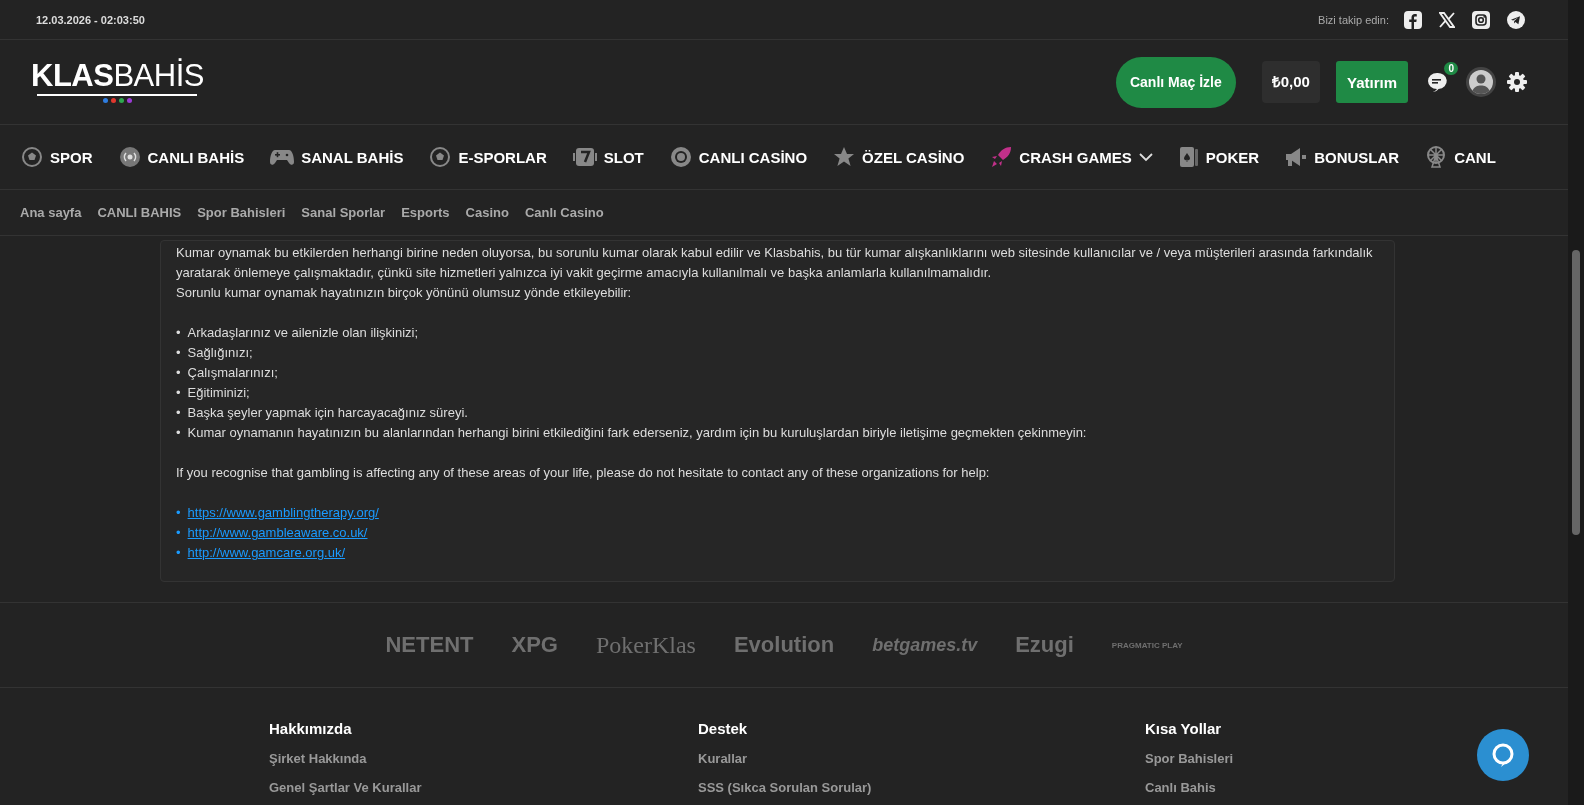 The image size is (1584, 805). Describe the element at coordinates (117, 82) in the screenshot. I see `klasbahis-logo: KLASBAHİS` at that location.